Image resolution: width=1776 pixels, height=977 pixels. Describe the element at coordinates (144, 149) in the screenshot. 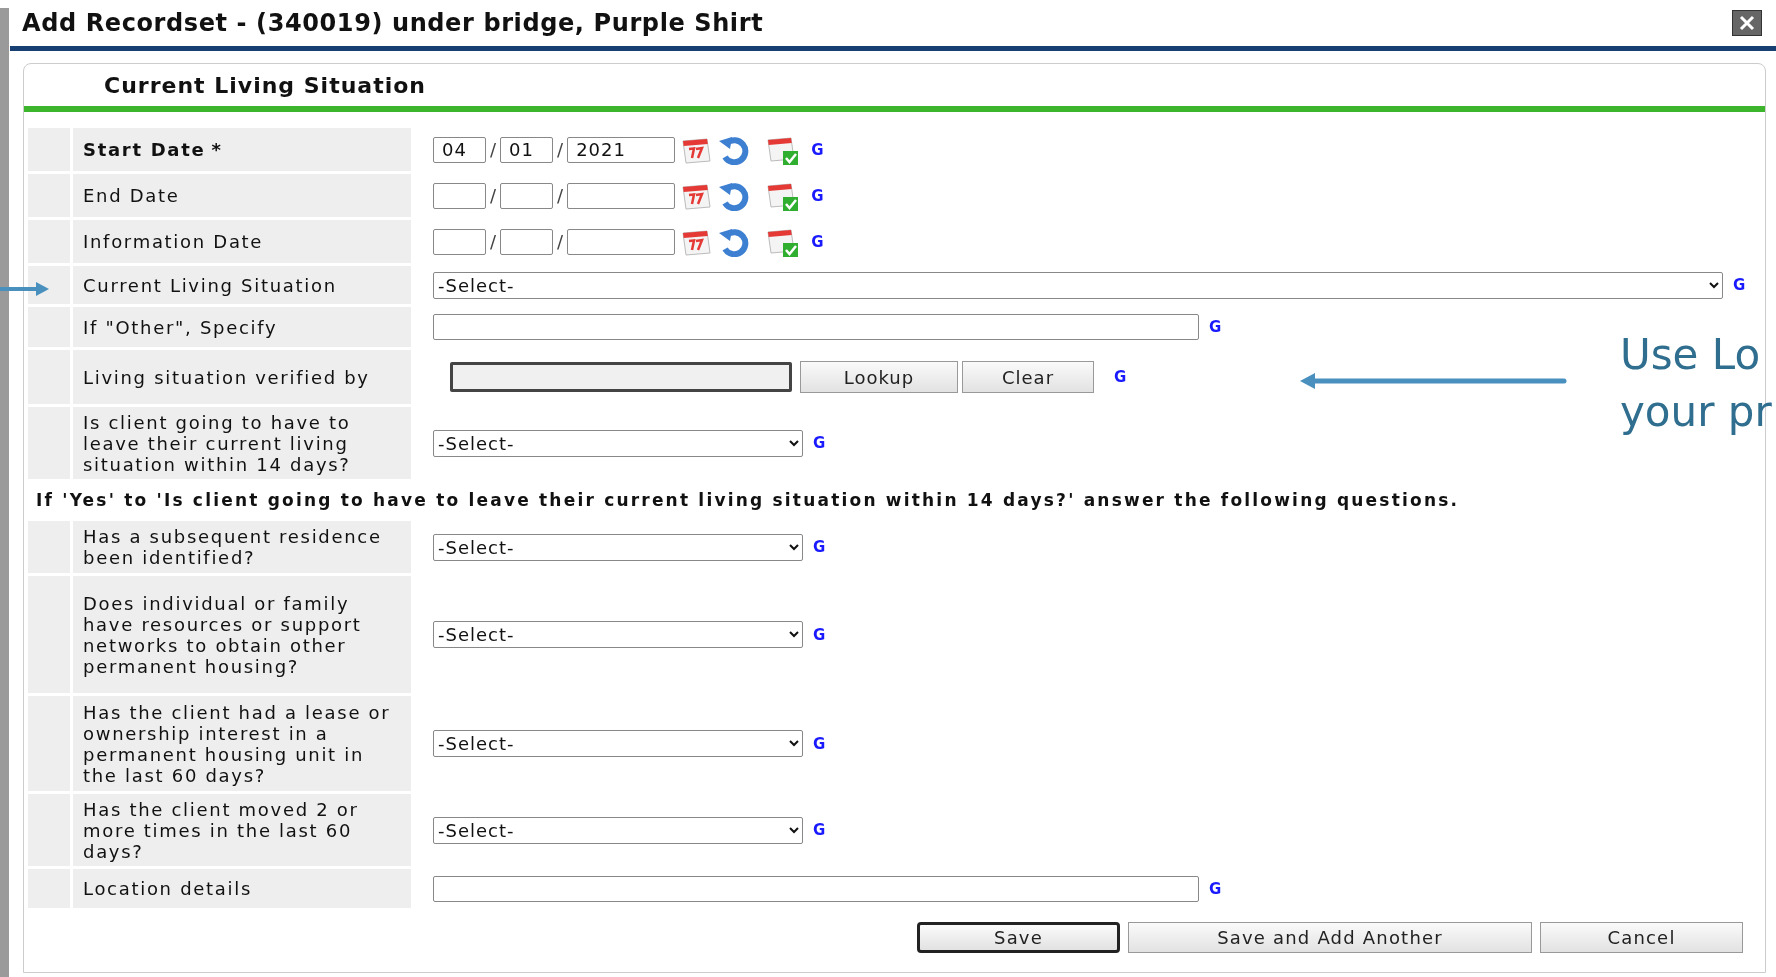

I see `field-label: Start Date` at that location.